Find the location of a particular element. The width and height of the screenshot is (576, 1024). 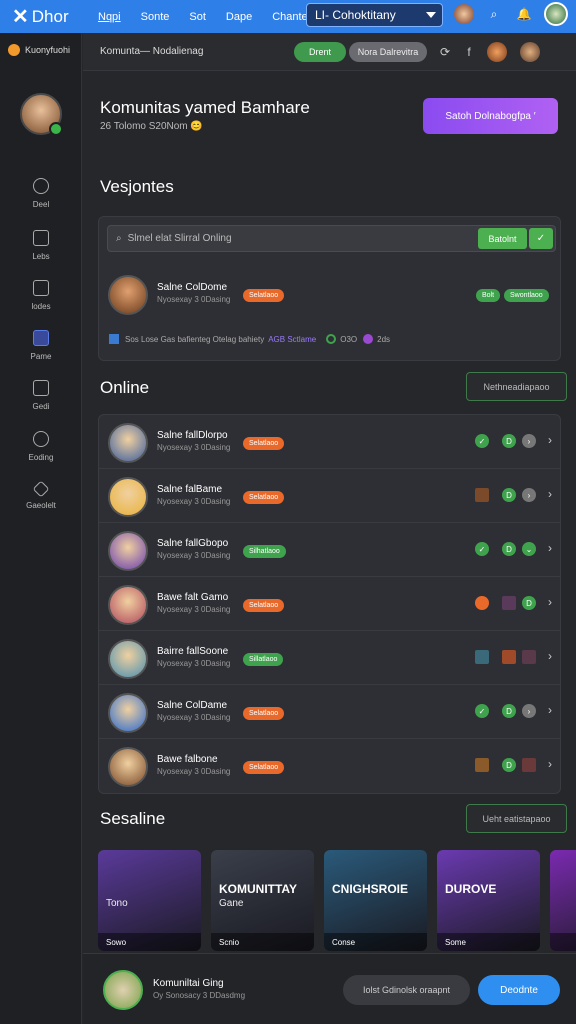

primary-action-button: Satoh Dolnabogfpa ′ is located at coordinates (490, 116).